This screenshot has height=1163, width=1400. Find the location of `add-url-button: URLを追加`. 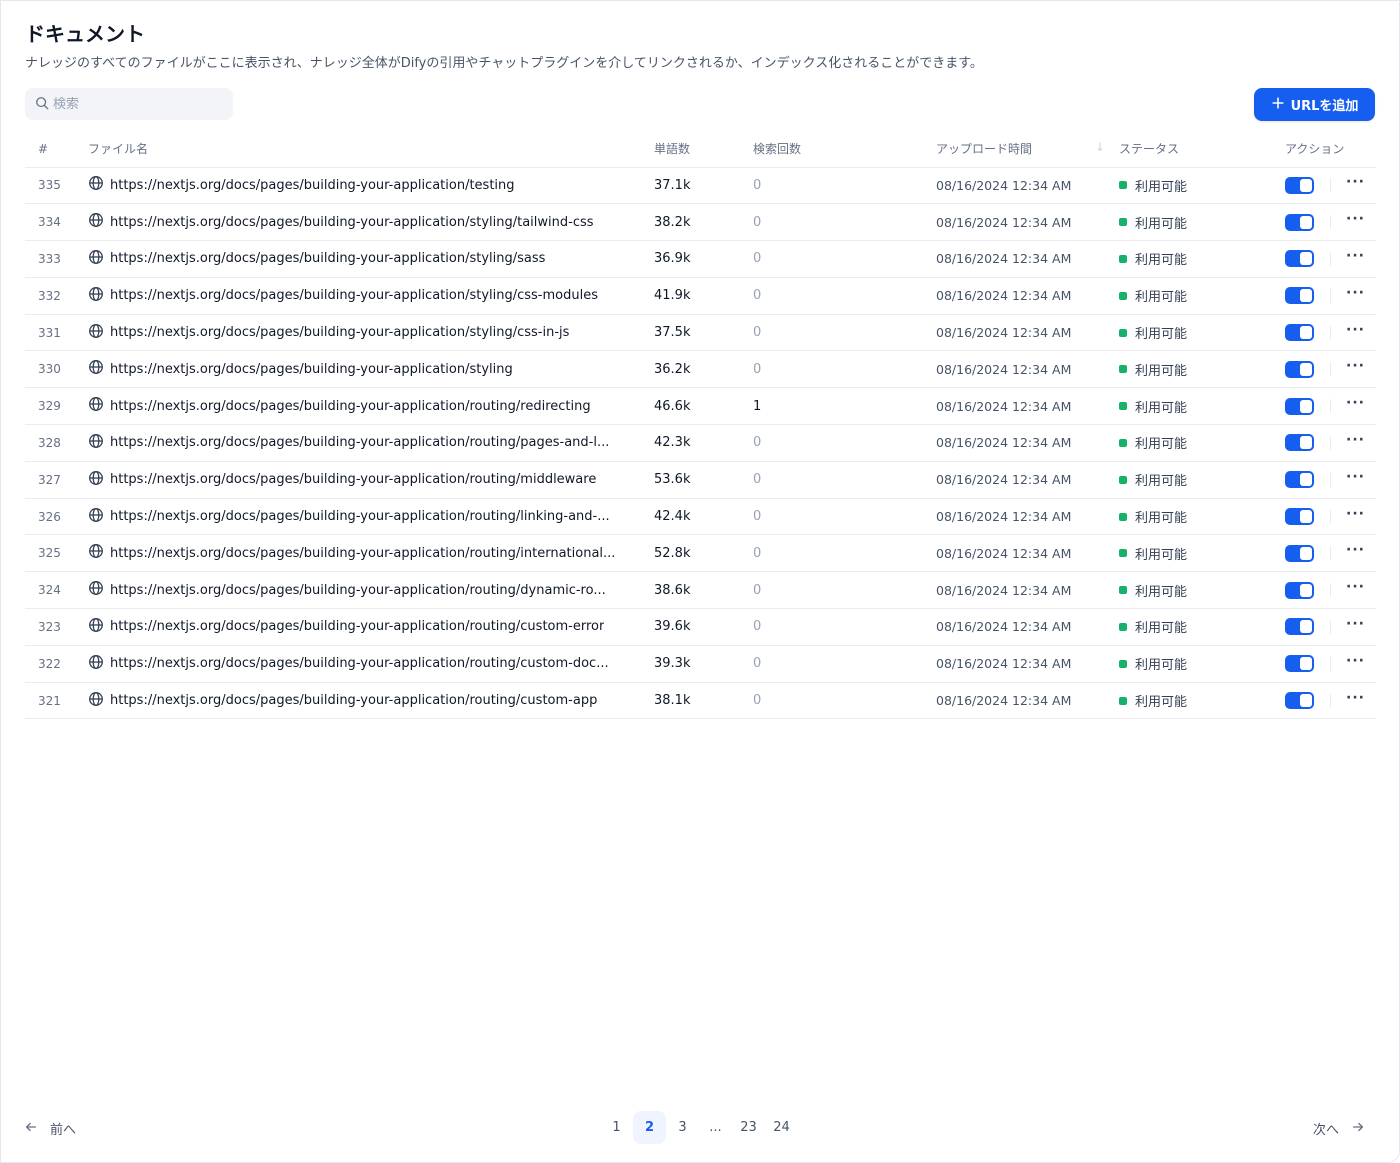

add-url-button: URLを追加 is located at coordinates (1314, 104).